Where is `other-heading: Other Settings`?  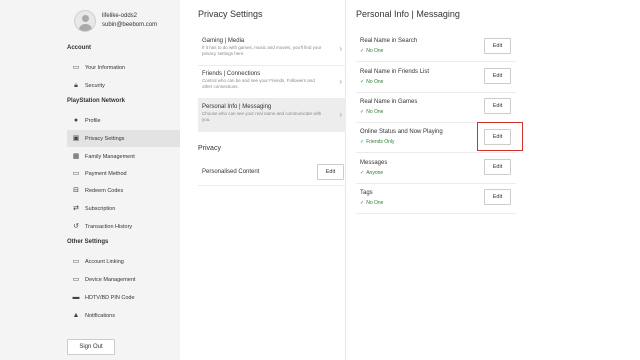
other-heading: Other Settings is located at coordinates (88, 242).